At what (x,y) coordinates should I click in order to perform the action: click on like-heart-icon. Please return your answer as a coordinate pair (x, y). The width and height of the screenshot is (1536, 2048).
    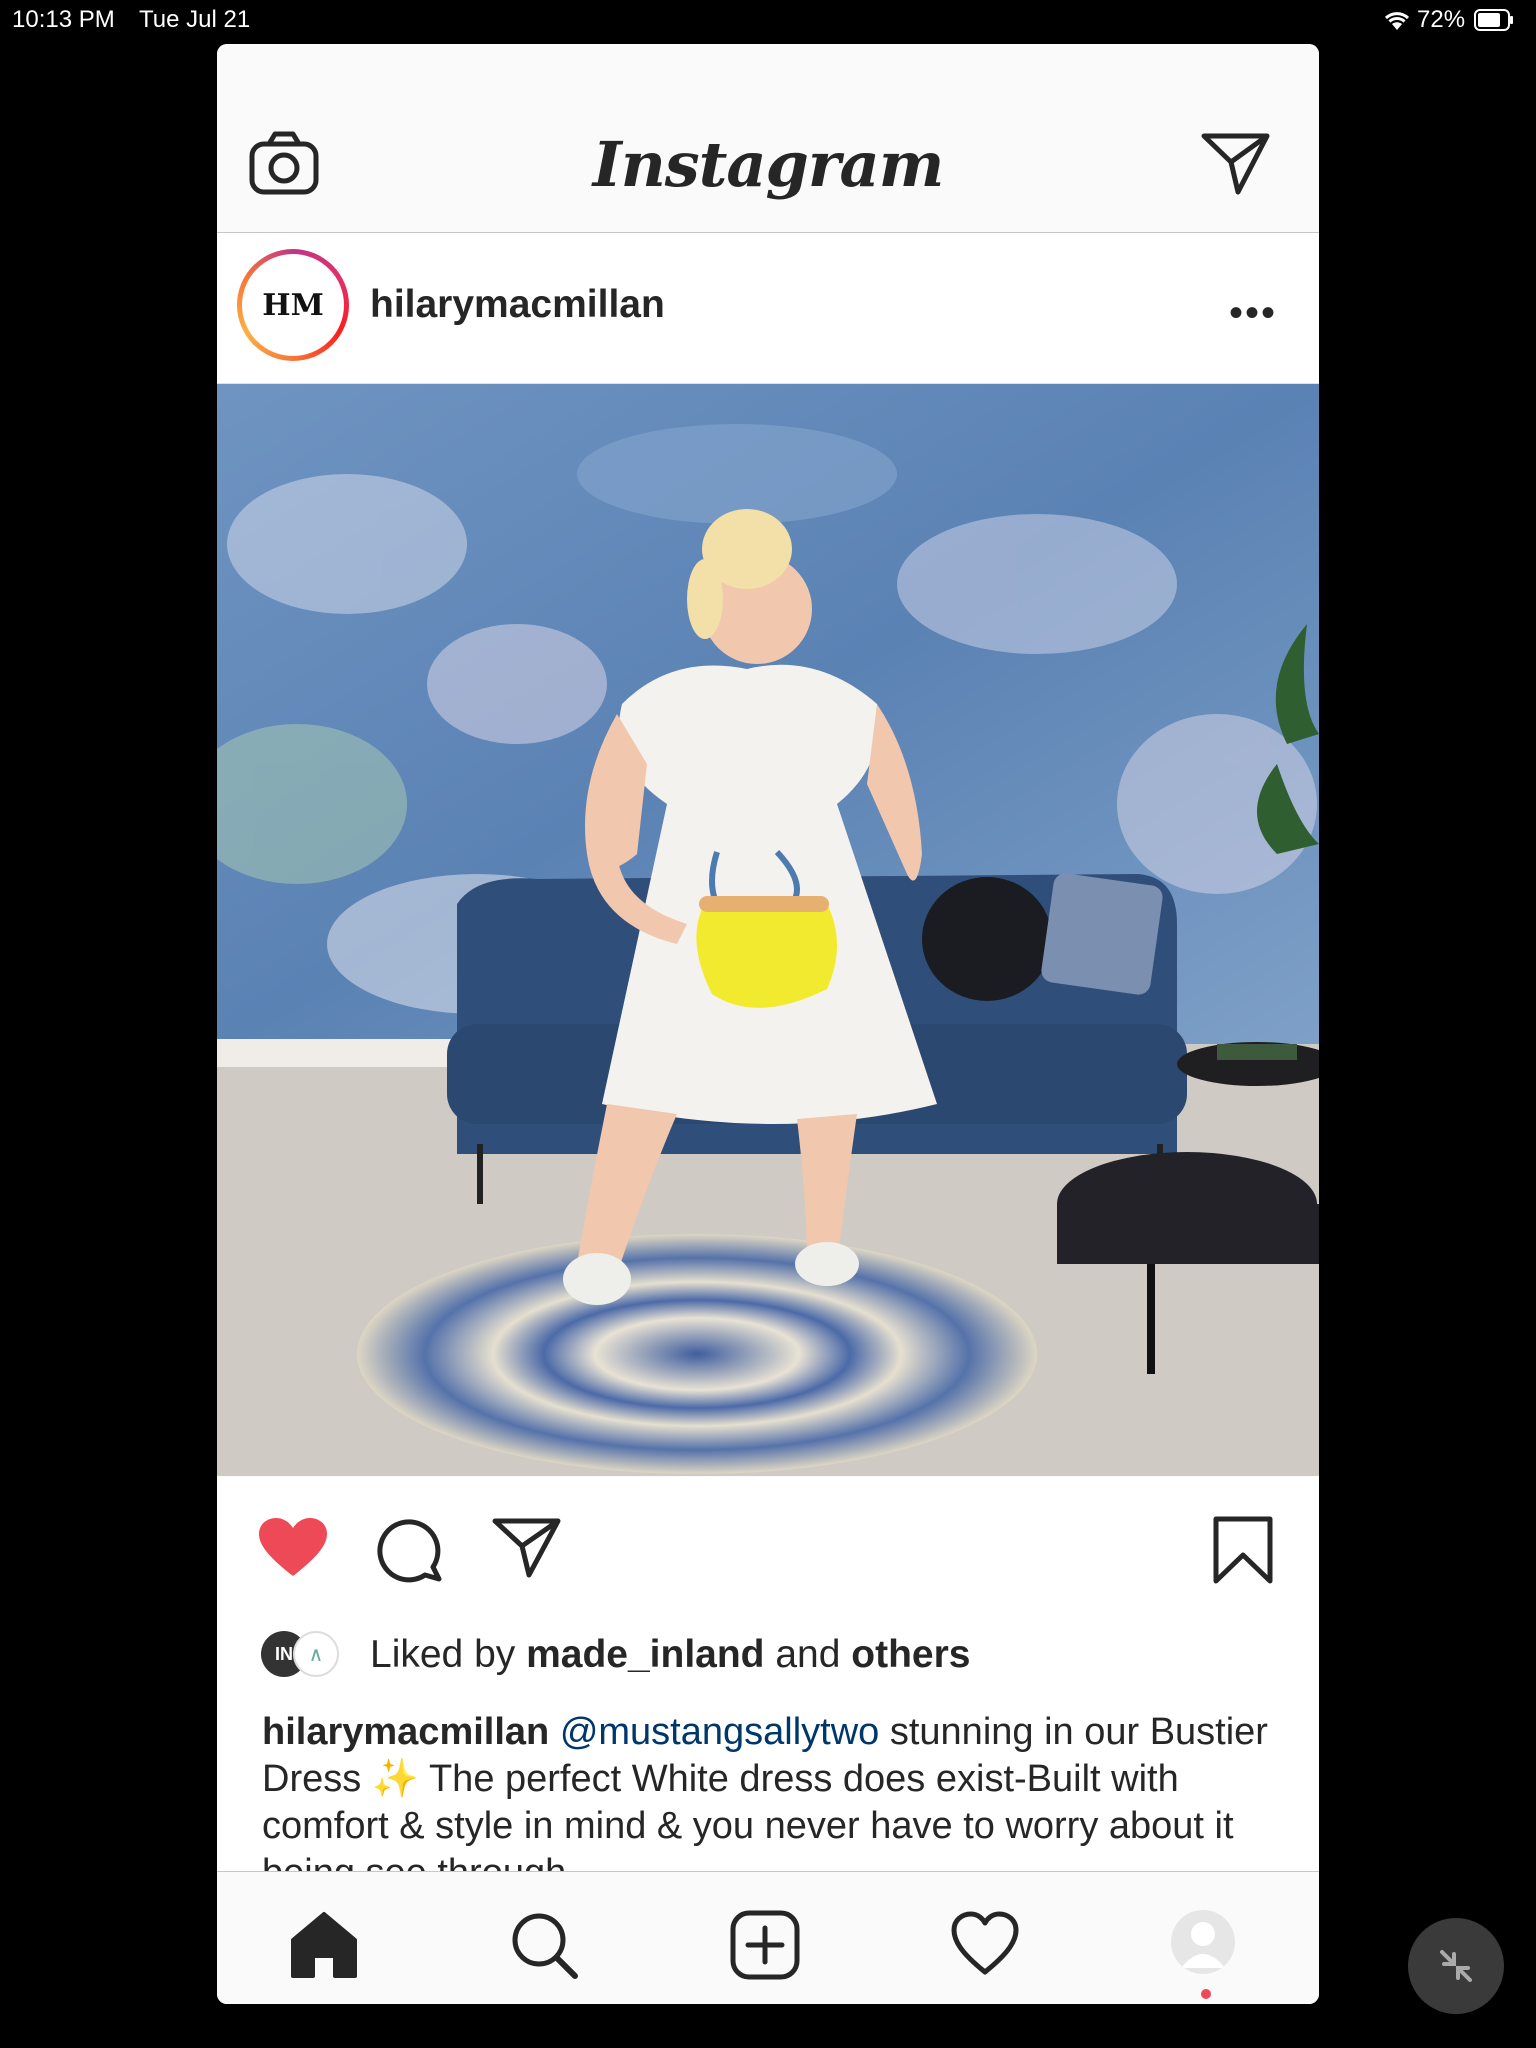
    Looking at the image, I should click on (293, 1548).